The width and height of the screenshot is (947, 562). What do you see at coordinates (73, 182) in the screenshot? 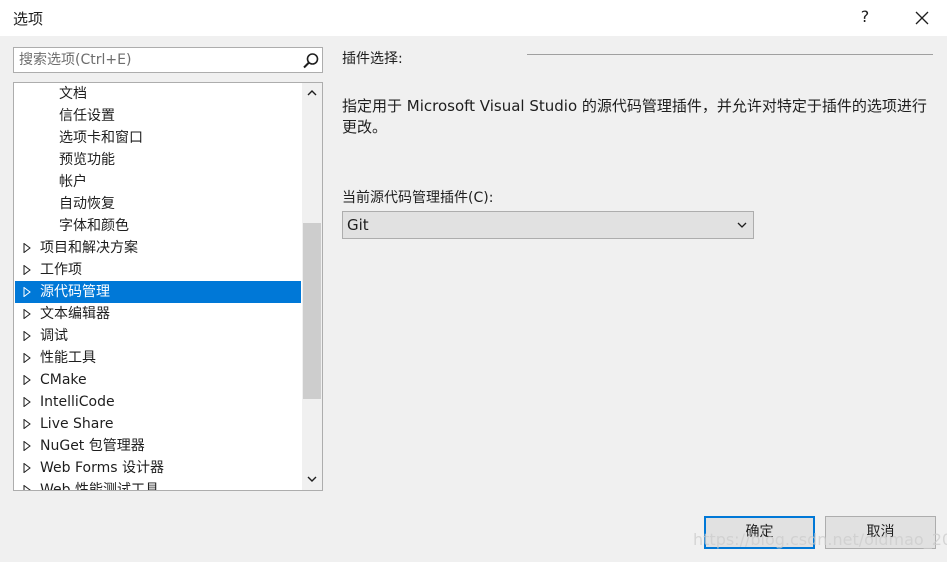
I see `tree-item-label: 帐户` at bounding box center [73, 182].